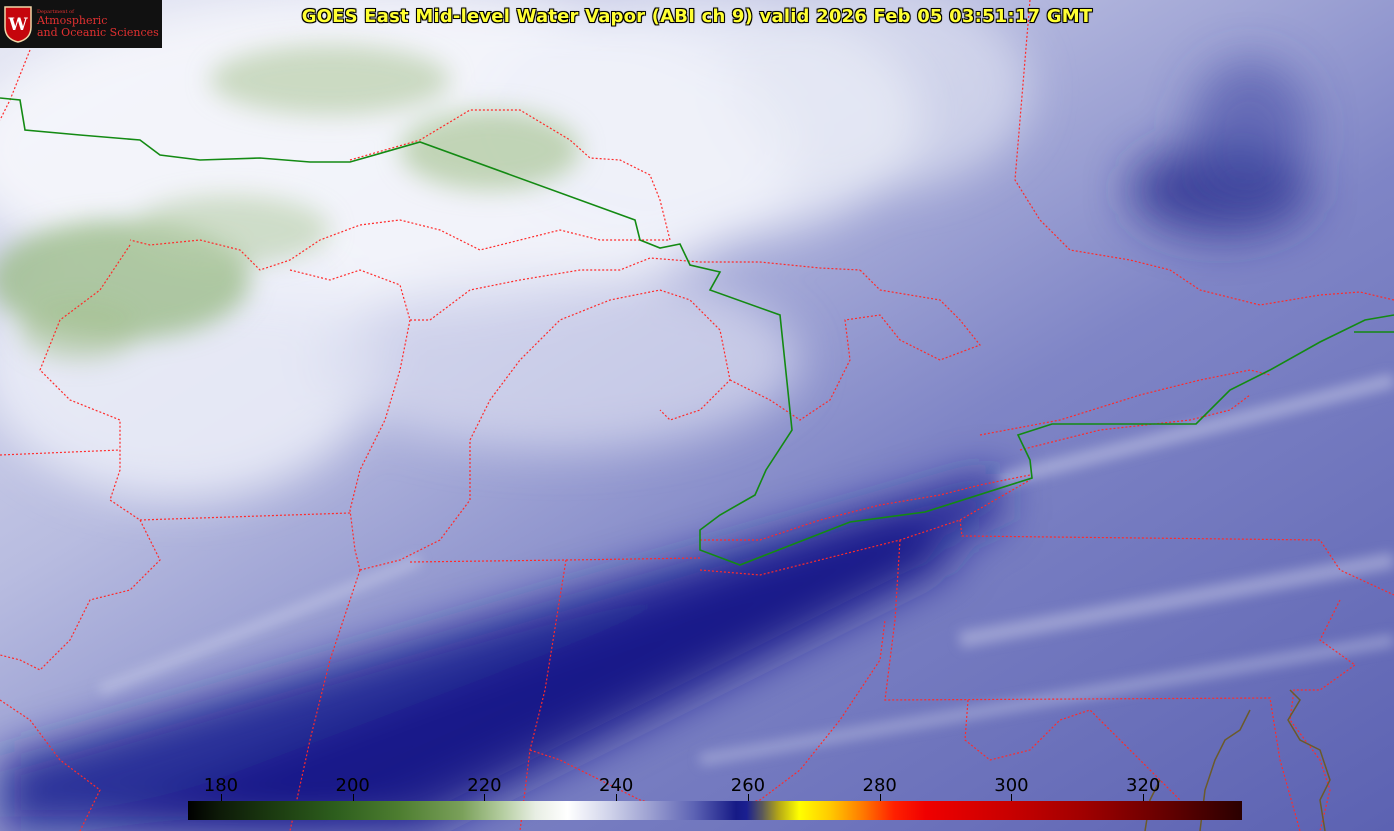  I want to click on colorbar: 180 200 220 240 260 280 300 320, so click(715, 797).